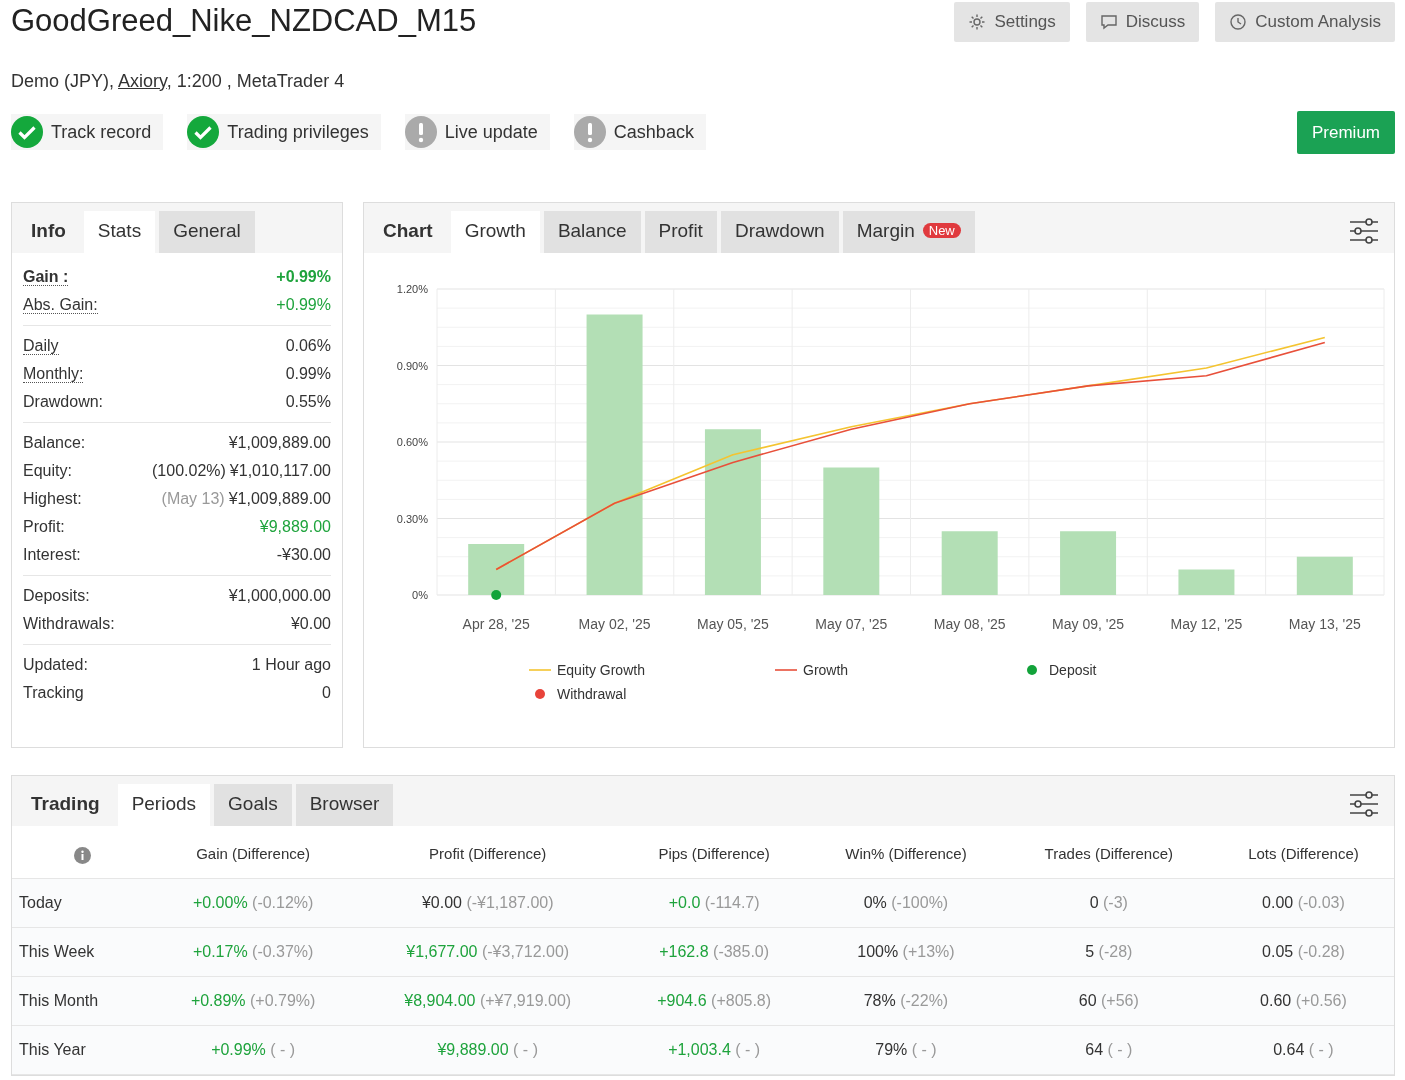  What do you see at coordinates (56, 595) in the screenshot?
I see `stat-label: Deposits:` at bounding box center [56, 595].